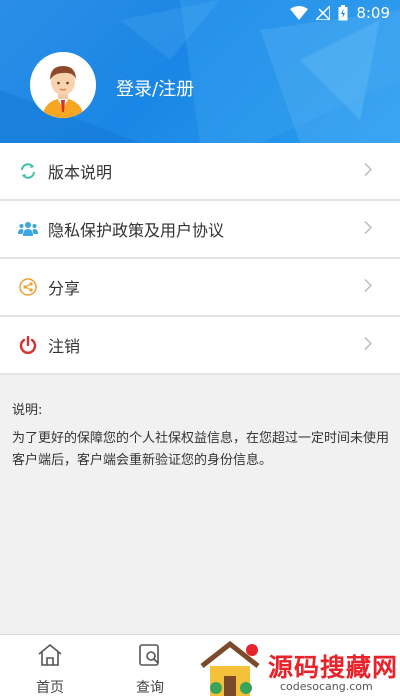 This screenshot has height=700, width=400. Describe the element at coordinates (28, 171) in the screenshot. I see `refresh-icon` at that location.